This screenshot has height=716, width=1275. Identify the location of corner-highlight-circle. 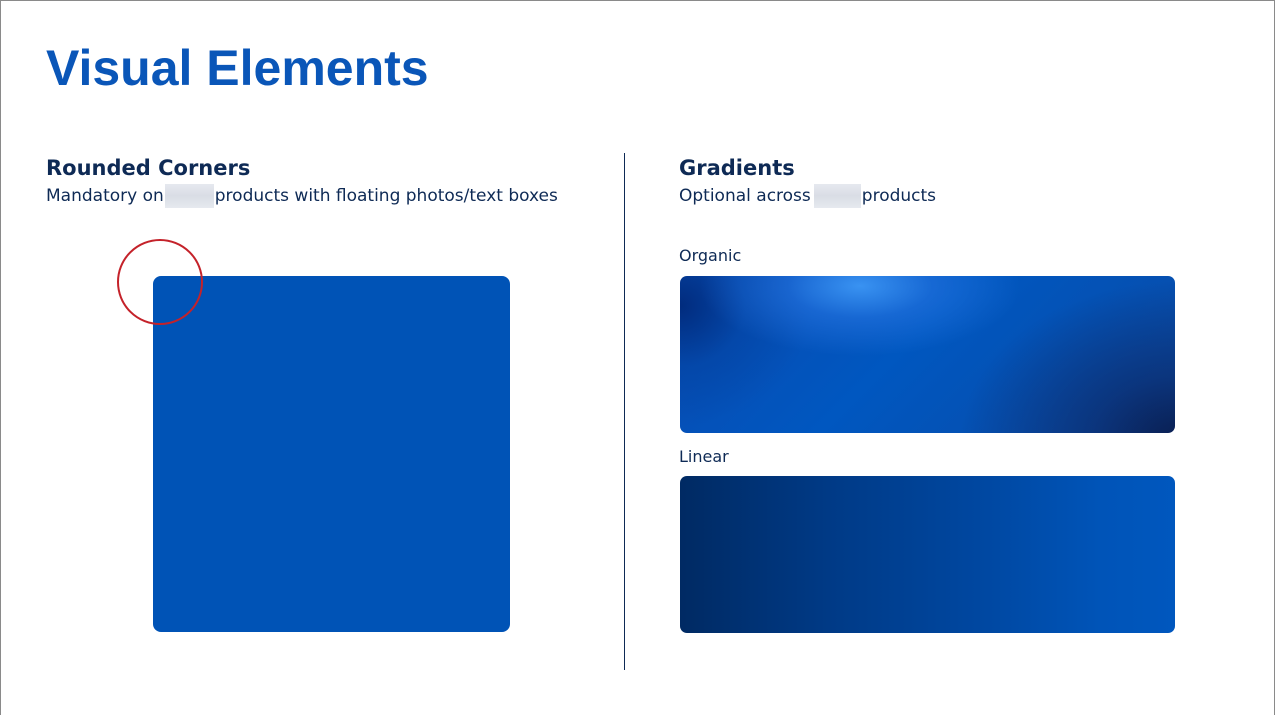
(160, 282).